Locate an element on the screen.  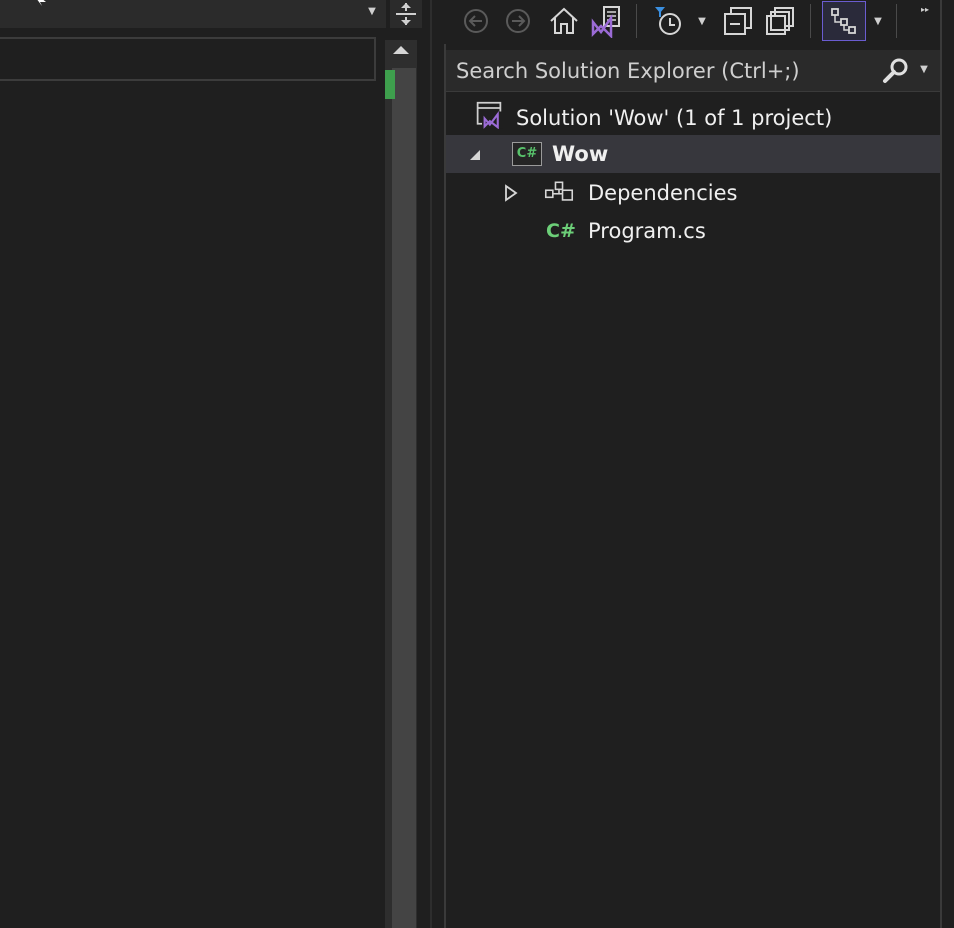
back-button is located at coordinates (476, 21).